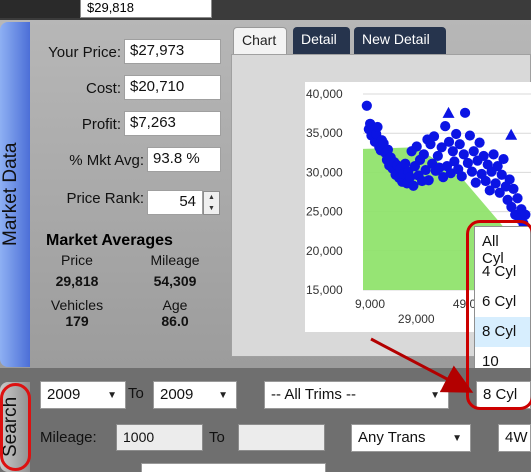 The width and height of the screenshot is (531, 472). I want to click on profit-label: Profit:, so click(101, 124).